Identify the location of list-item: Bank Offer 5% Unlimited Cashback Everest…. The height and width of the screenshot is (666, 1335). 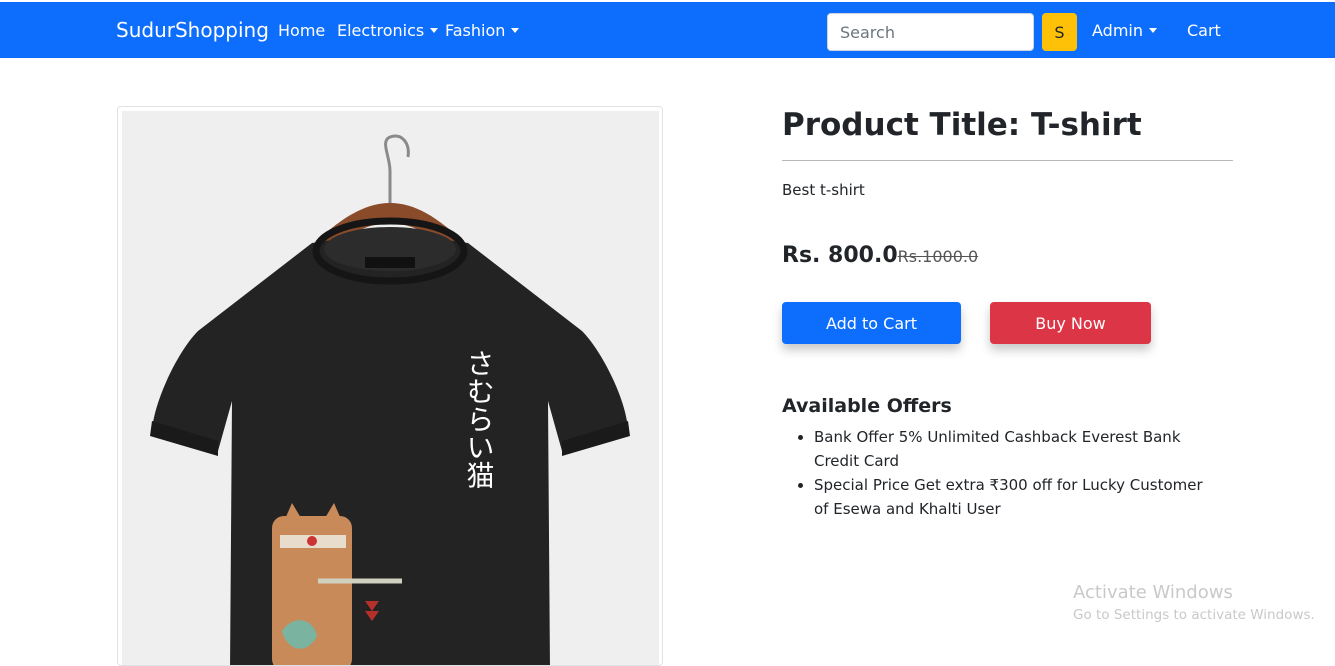
(1014, 449).